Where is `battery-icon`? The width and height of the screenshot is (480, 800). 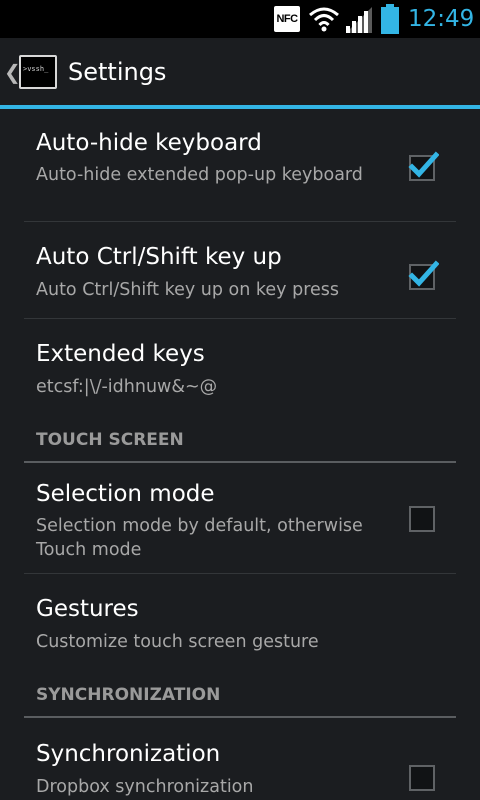 battery-icon is located at coordinates (390, 19).